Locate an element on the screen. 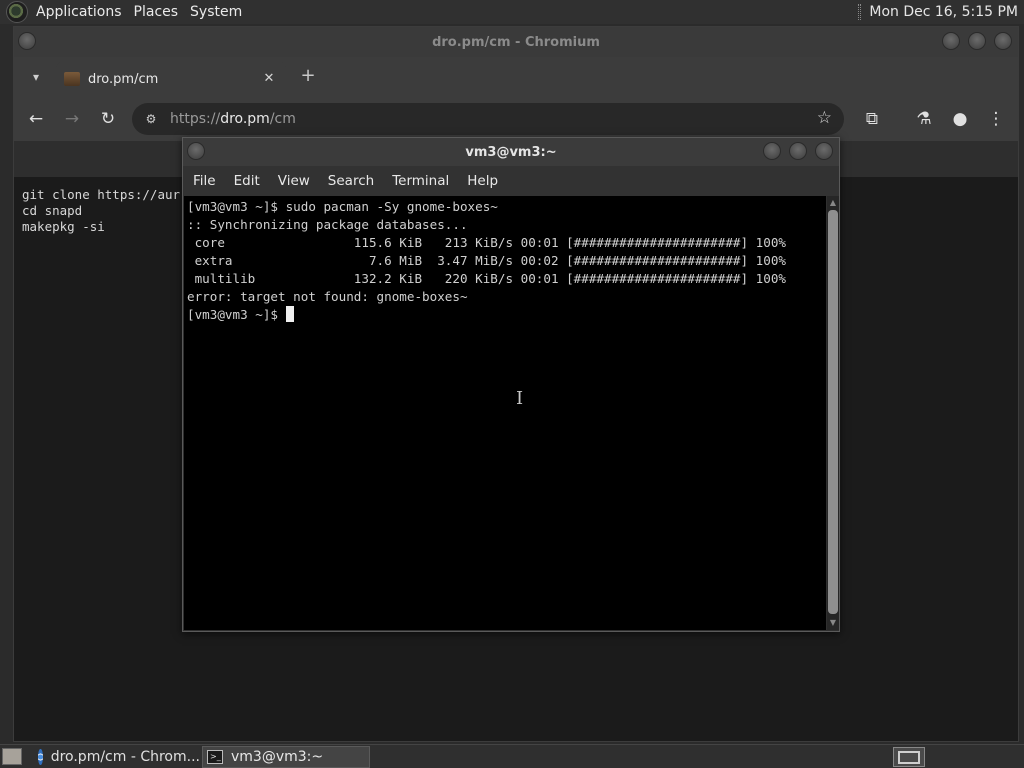 The height and width of the screenshot is (768, 1024). new-tab-icon: + is located at coordinates (308, 76).